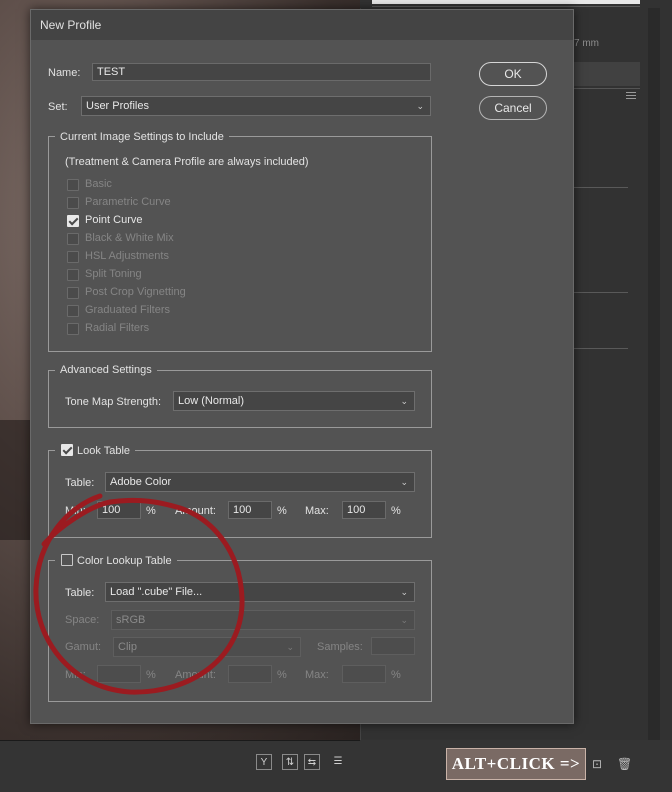  What do you see at coordinates (64, 73) in the screenshot?
I see `name-label: Name:` at bounding box center [64, 73].